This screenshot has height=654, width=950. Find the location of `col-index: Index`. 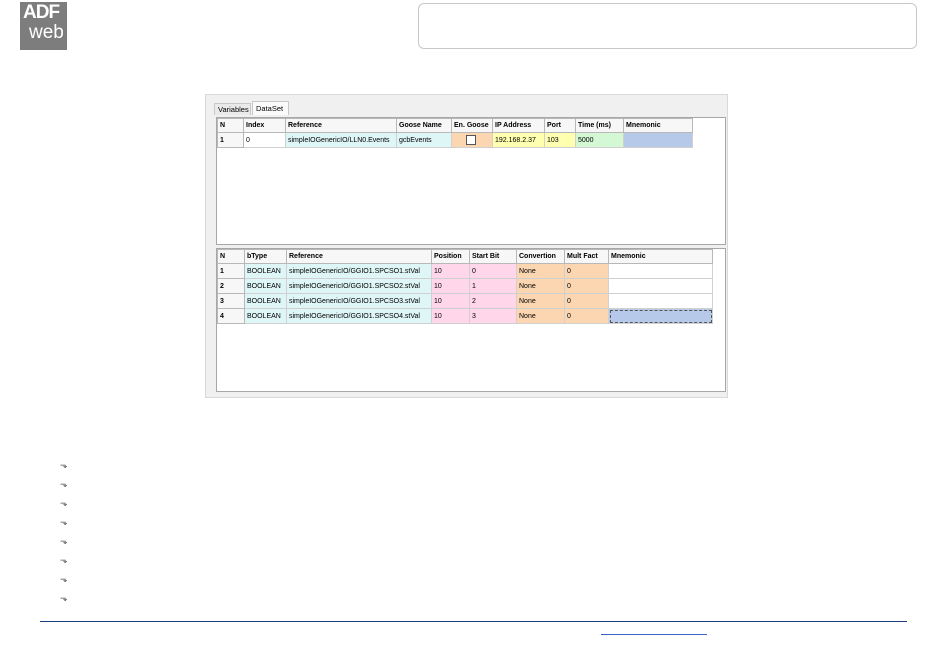

col-index: Index is located at coordinates (264, 125).